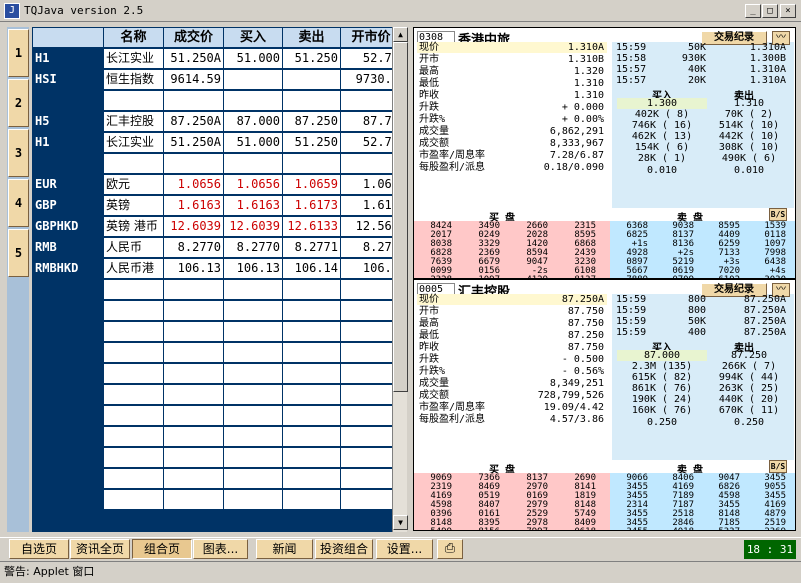 The image size is (801, 583). What do you see at coordinates (778, 214) in the screenshot?
I see `bs-toggle-icon: B/S` at bounding box center [778, 214].